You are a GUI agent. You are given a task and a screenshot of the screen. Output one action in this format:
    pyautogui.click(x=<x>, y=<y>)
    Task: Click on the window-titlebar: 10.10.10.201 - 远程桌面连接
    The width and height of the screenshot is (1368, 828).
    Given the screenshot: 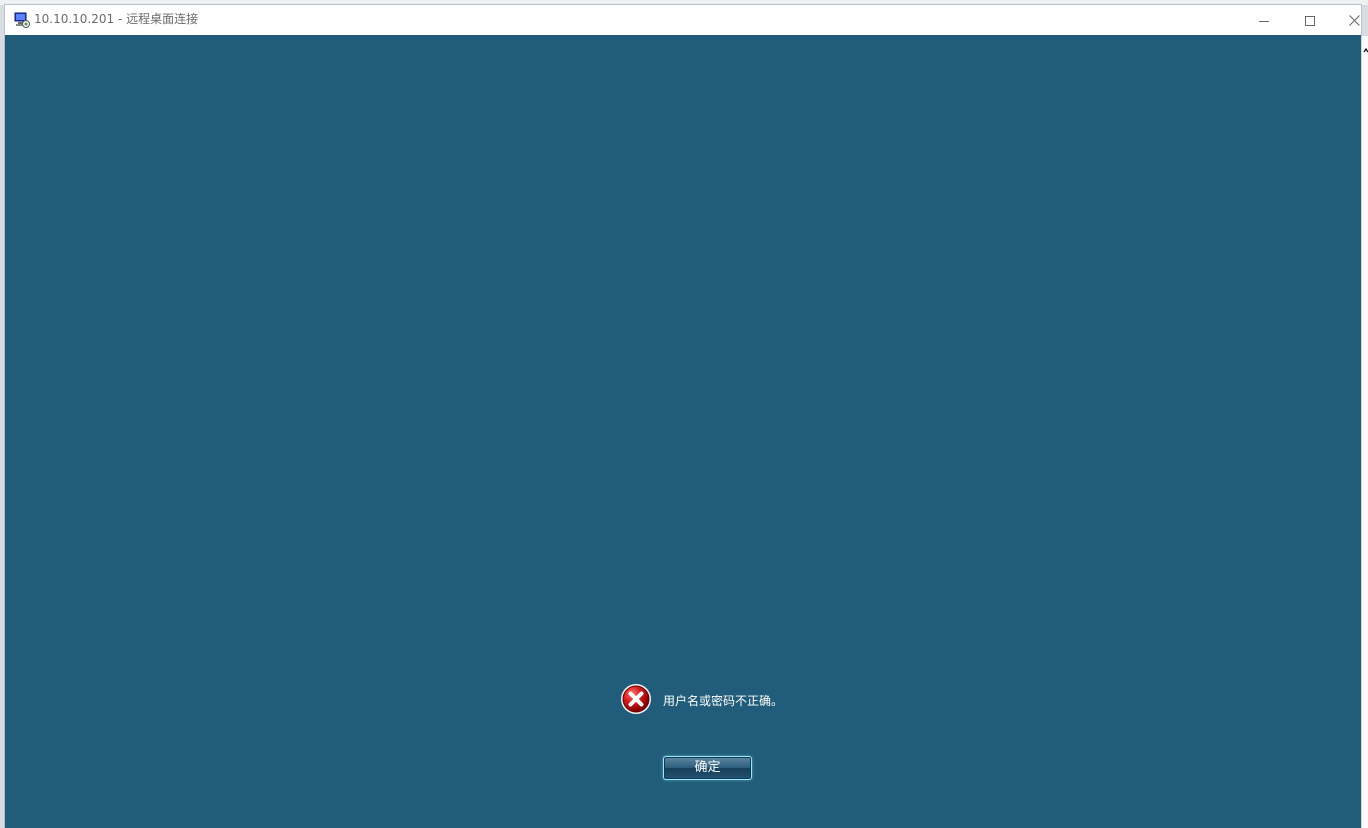 What is the action you would take?
    pyautogui.click(x=683, y=20)
    